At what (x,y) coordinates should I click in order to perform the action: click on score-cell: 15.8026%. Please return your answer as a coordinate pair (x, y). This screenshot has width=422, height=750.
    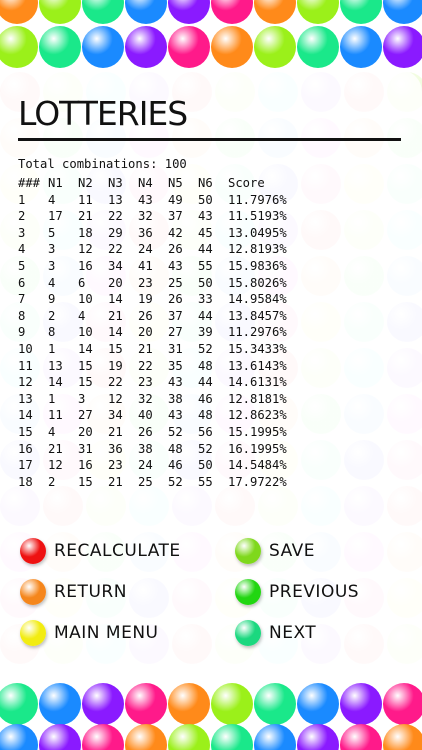
    Looking at the image, I should click on (257, 282).